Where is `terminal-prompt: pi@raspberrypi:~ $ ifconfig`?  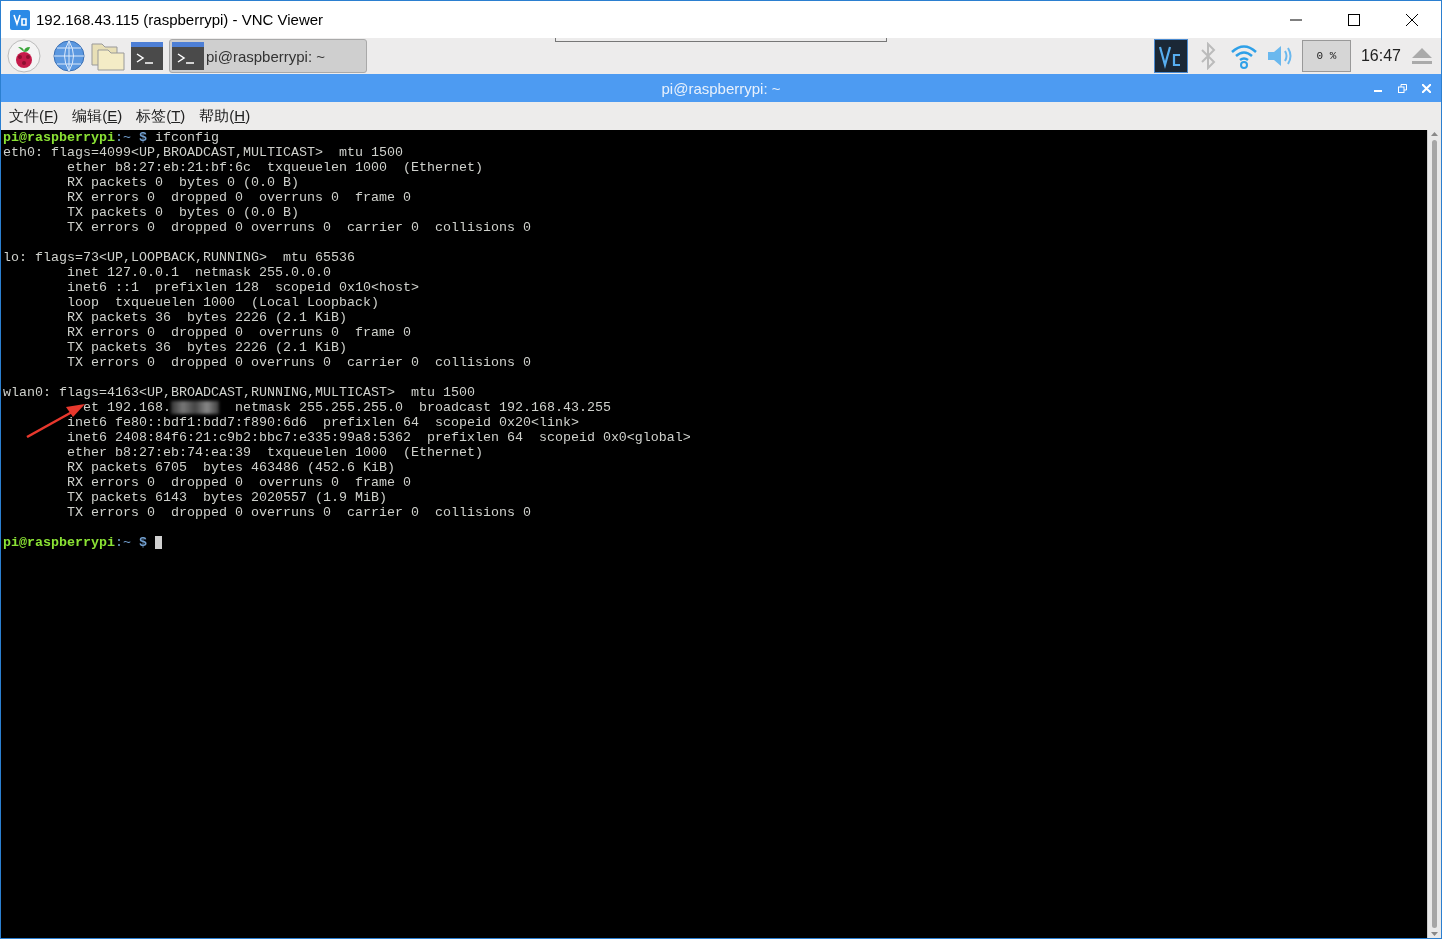 terminal-prompt: pi@raspberrypi:~ $ ifconfig is located at coordinates (111, 137).